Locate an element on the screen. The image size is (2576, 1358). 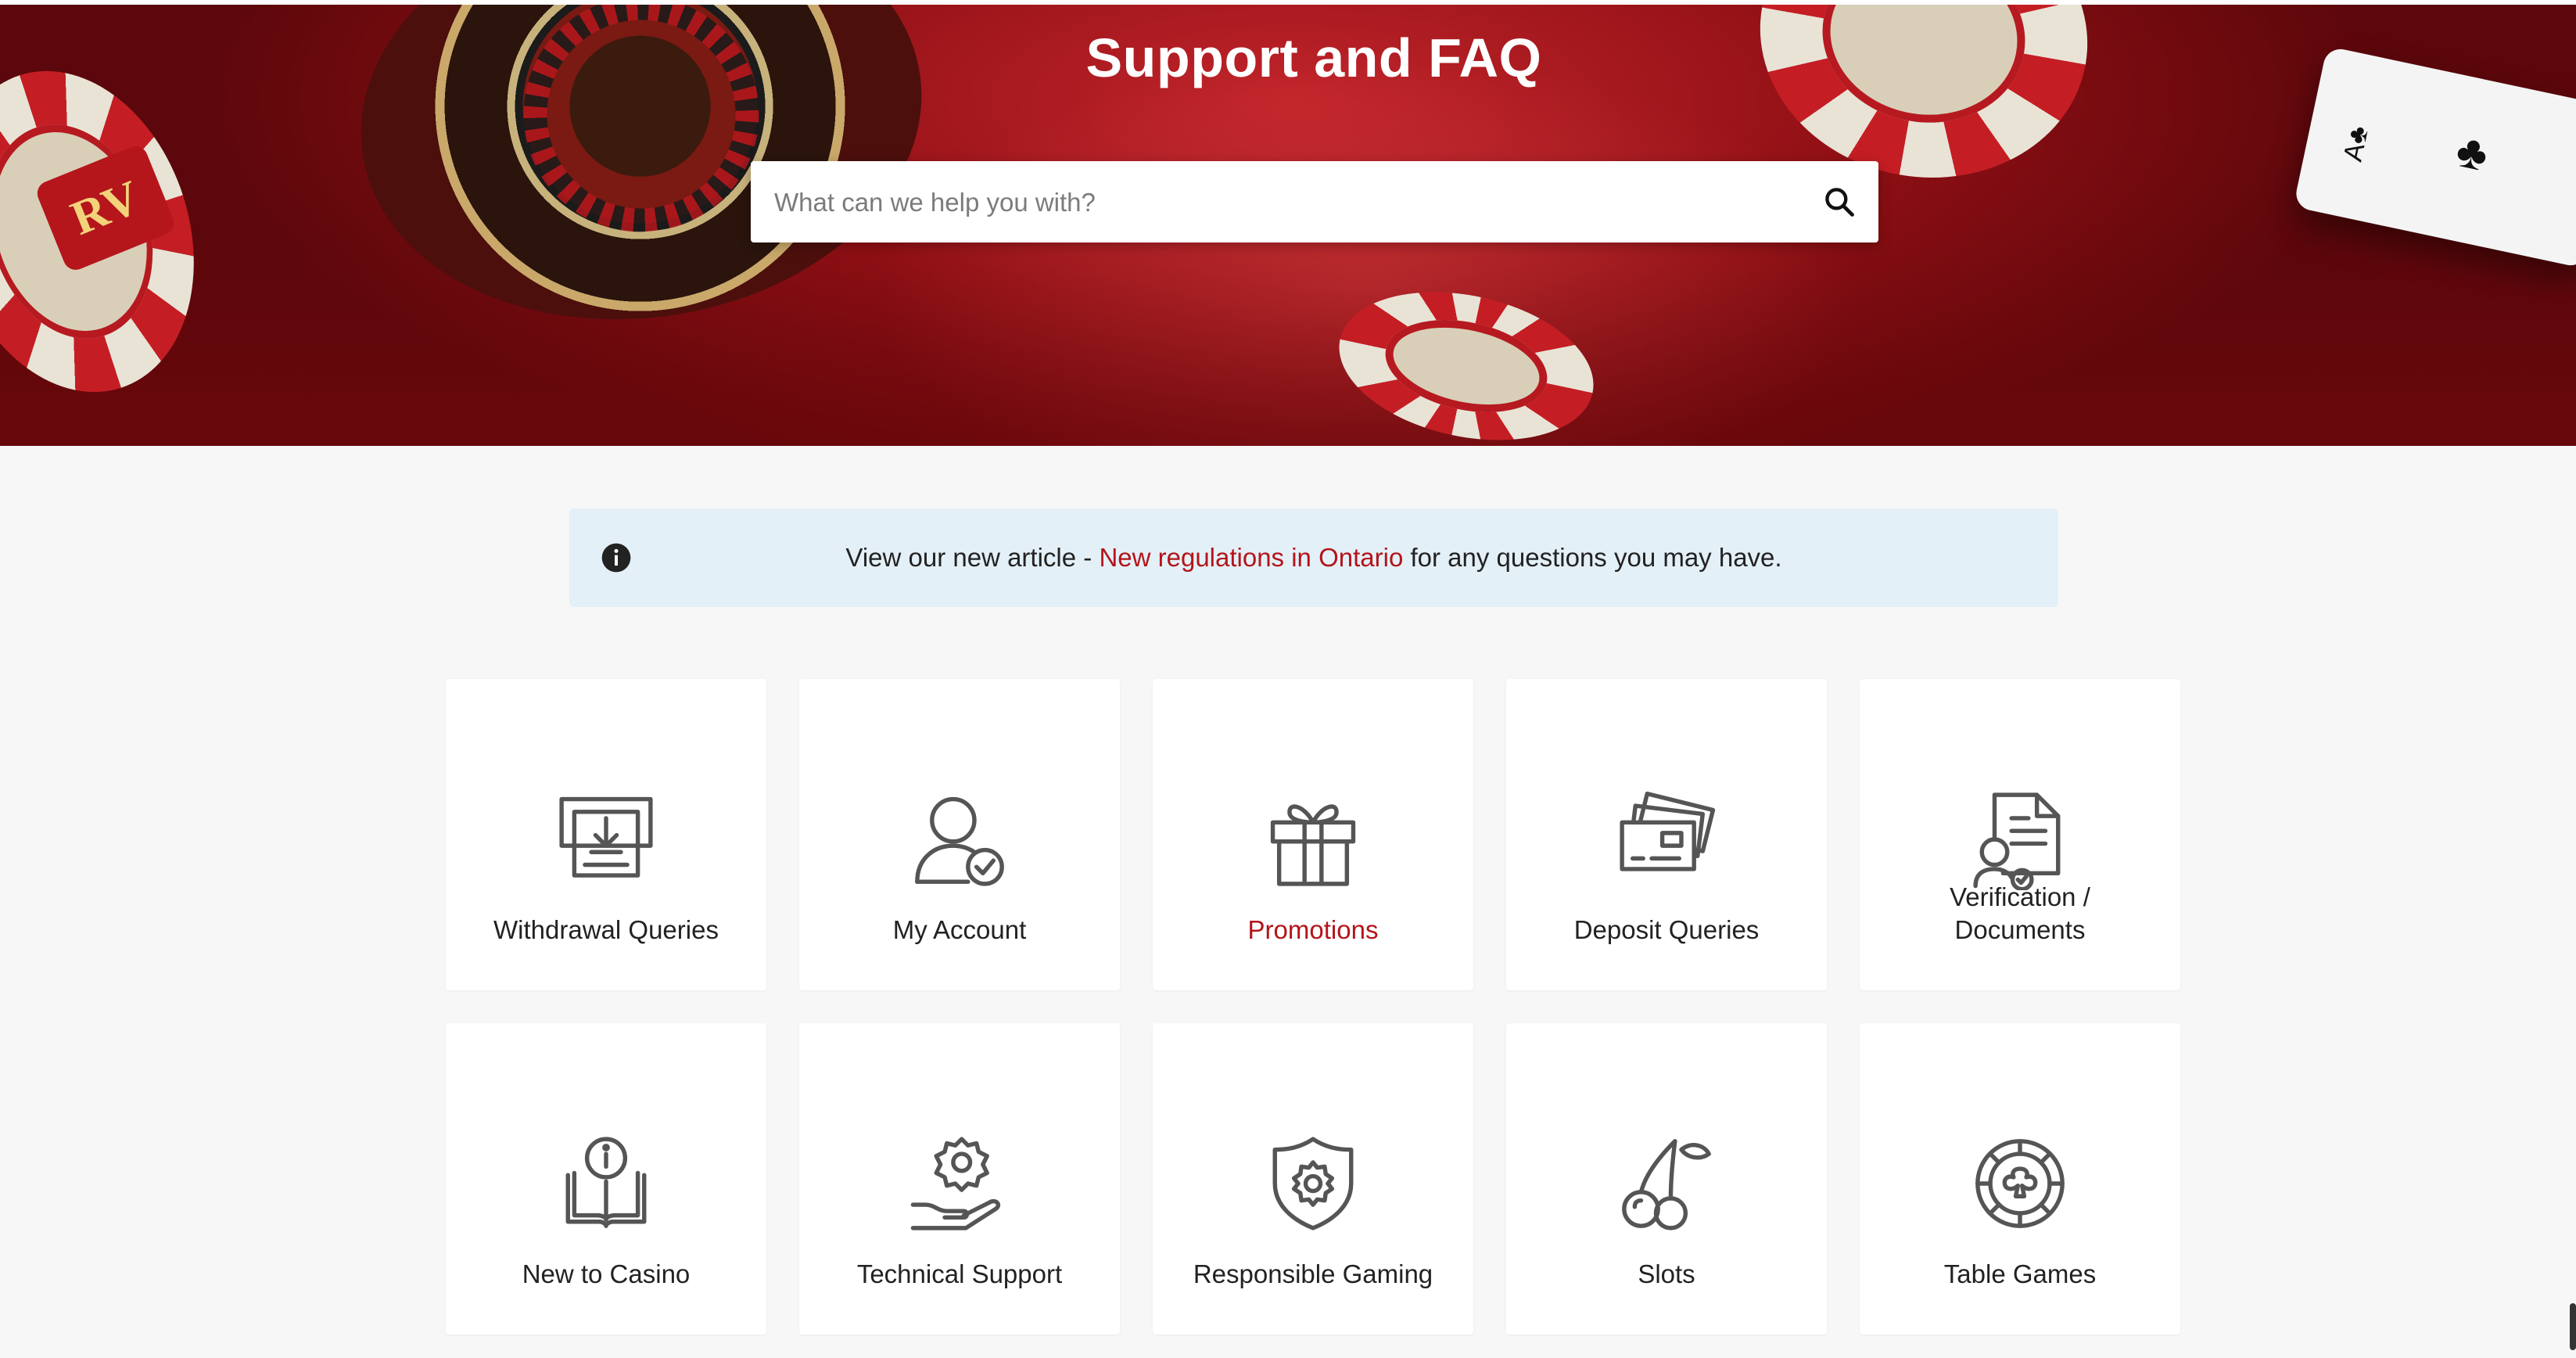
info-book-icon is located at coordinates (606, 1182).